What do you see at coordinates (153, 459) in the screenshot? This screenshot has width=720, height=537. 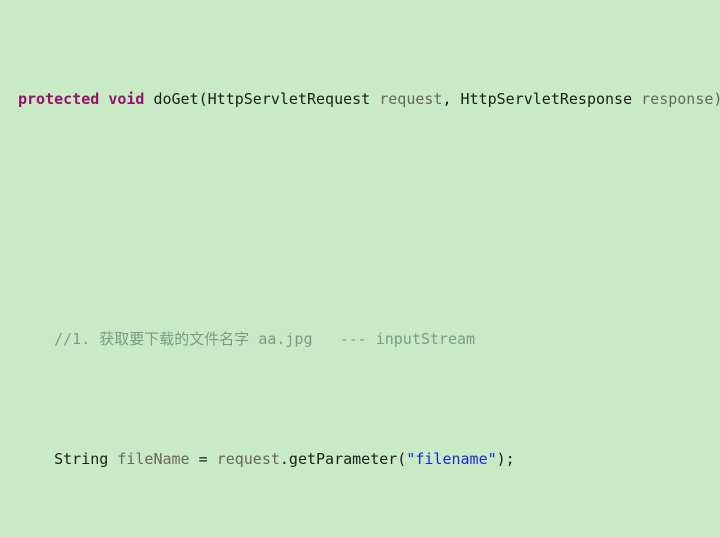 I see `var-filename: fileName` at bounding box center [153, 459].